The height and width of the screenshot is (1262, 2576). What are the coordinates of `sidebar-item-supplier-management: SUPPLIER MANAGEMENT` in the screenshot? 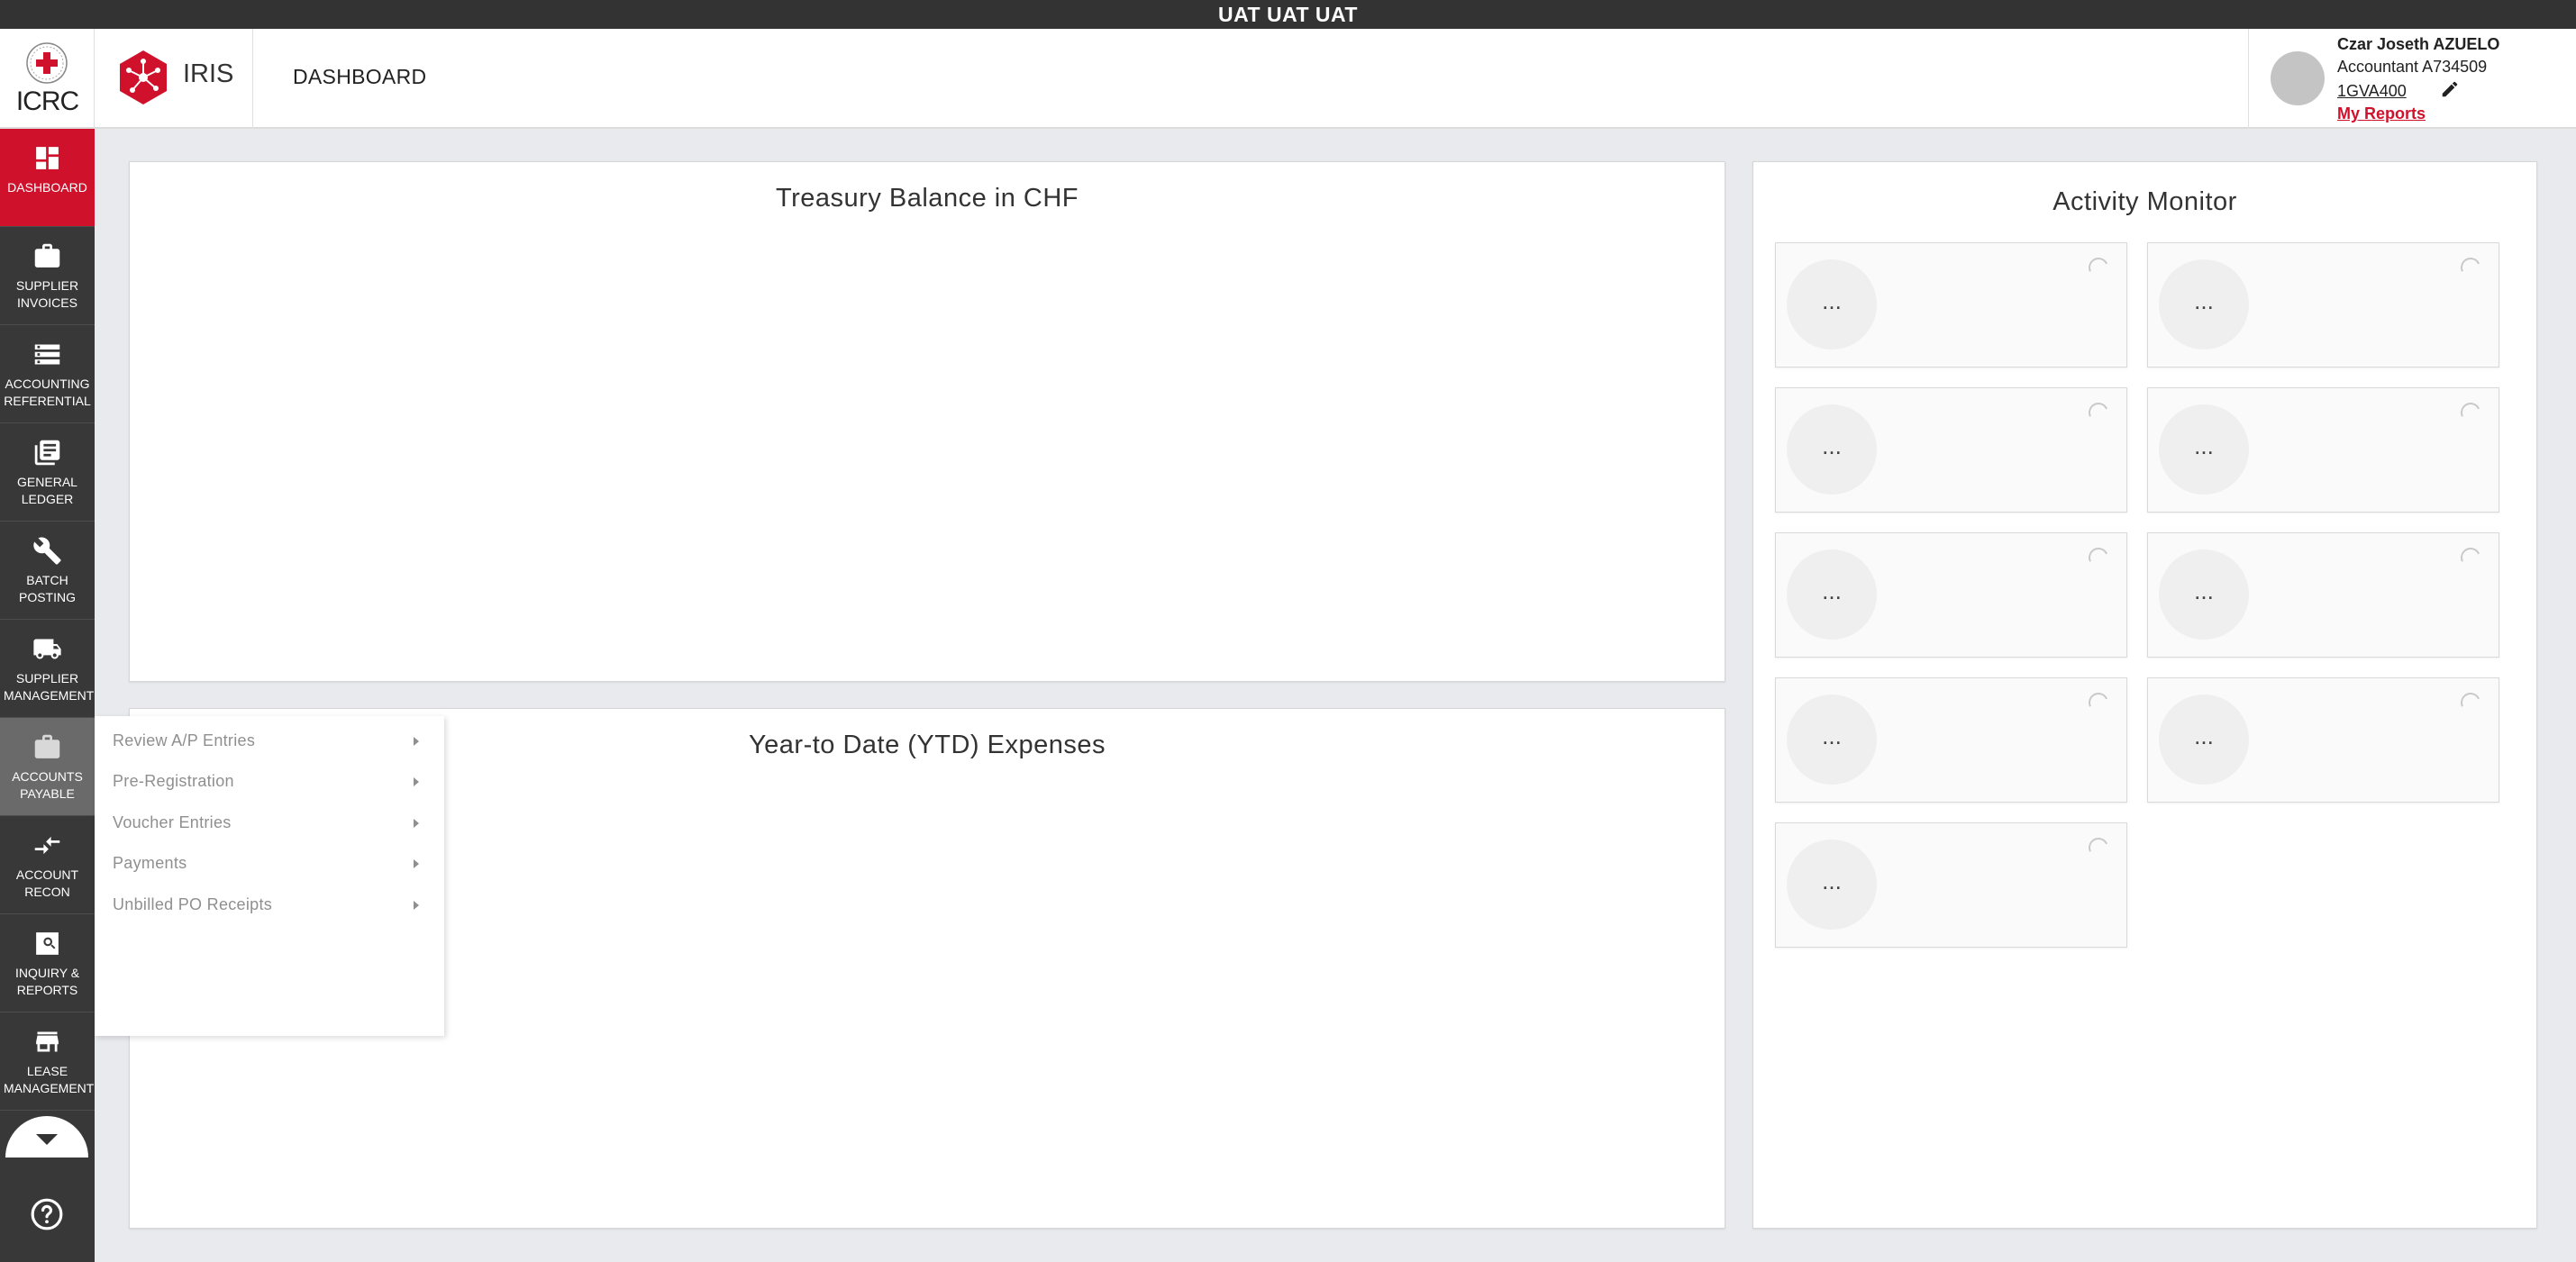 It's located at (47, 669).